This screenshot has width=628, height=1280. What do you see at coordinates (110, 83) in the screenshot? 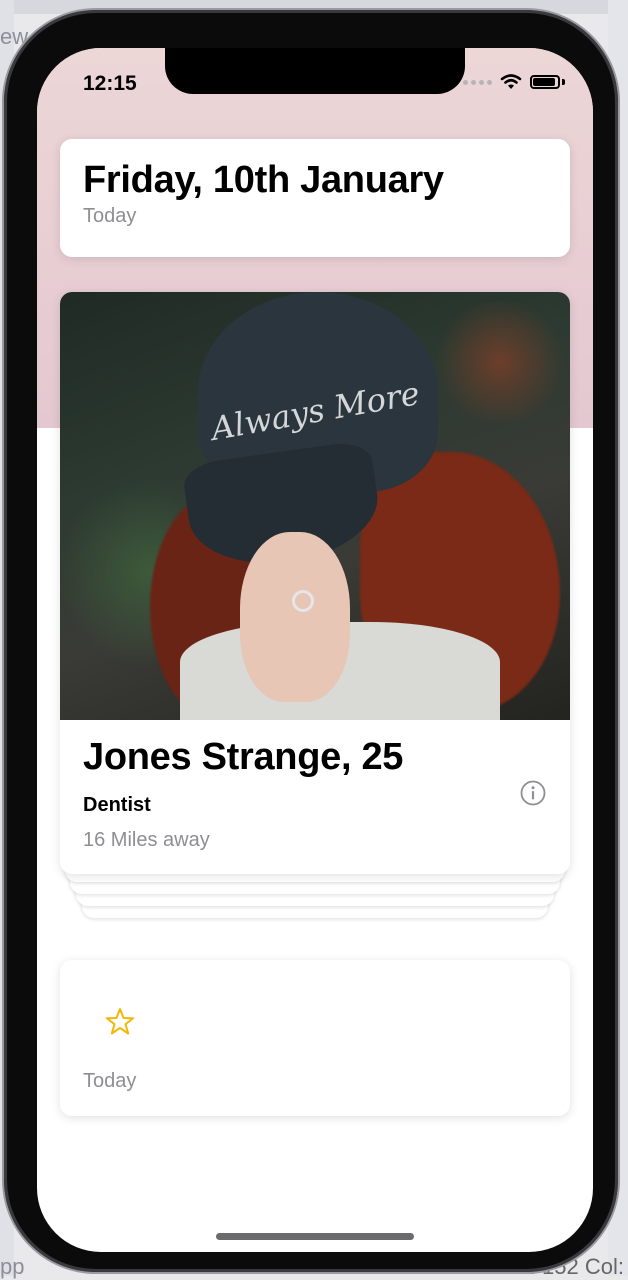
I see `status-time: 12:15` at bounding box center [110, 83].